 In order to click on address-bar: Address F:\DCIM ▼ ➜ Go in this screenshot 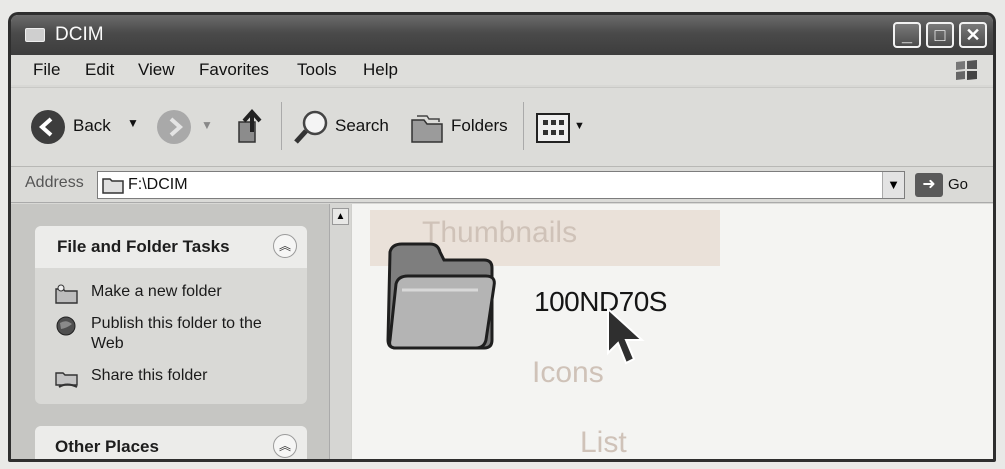, I will do `click(502, 185)`.